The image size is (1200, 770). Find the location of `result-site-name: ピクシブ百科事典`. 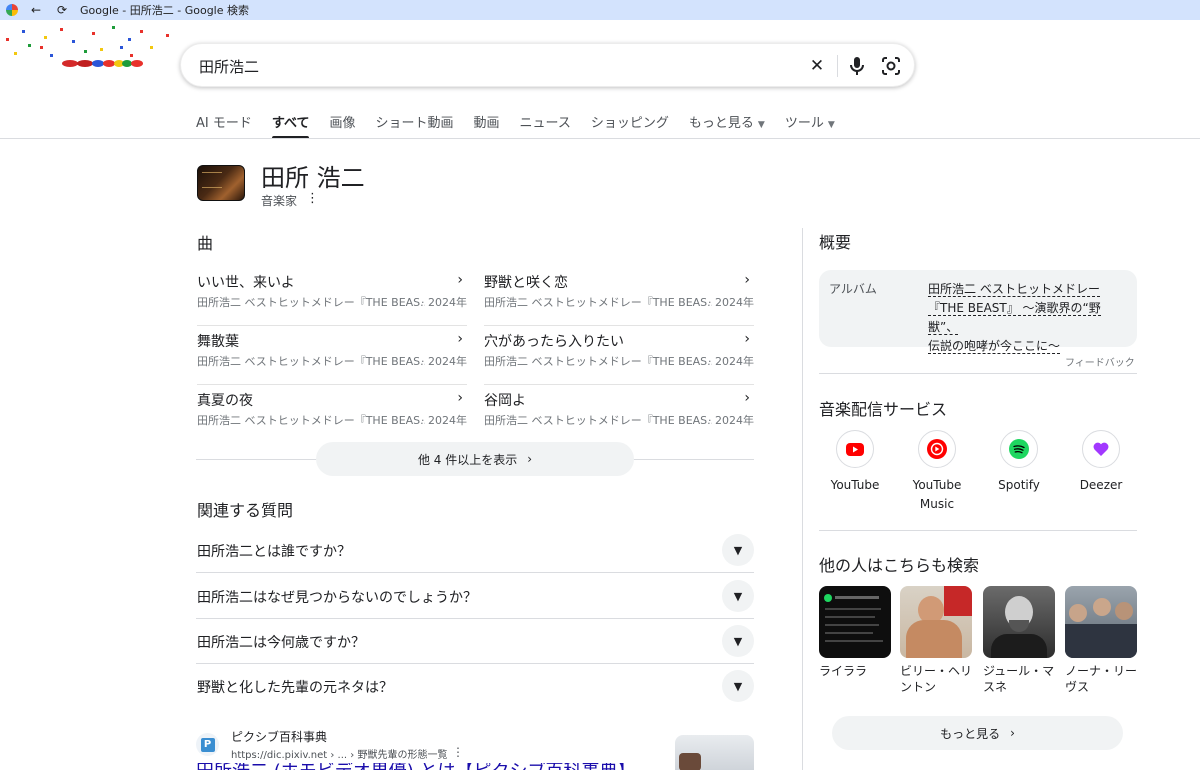

result-site-name: ピクシブ百科事典 is located at coordinates (279, 736).